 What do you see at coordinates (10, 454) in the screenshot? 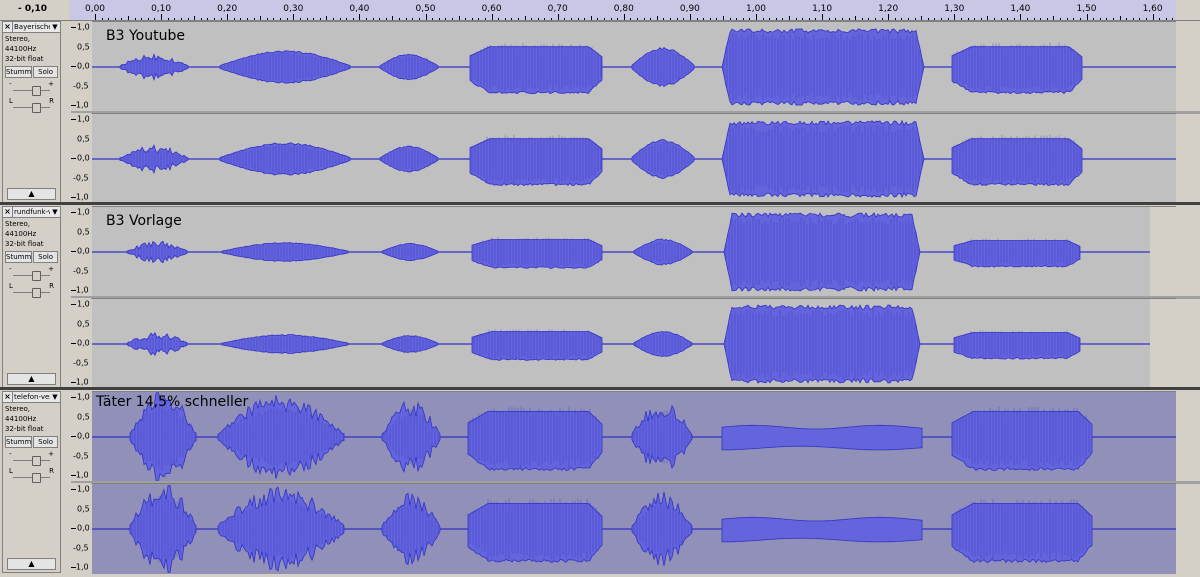
I see `gain-minus-label: -` at bounding box center [10, 454].